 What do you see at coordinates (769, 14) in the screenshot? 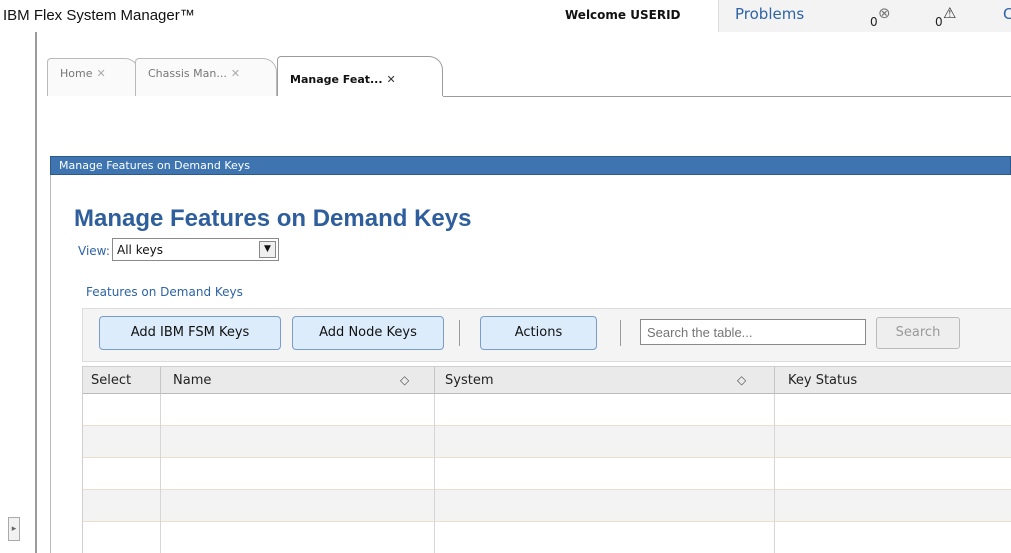
I see `problems-link: Problems` at bounding box center [769, 14].